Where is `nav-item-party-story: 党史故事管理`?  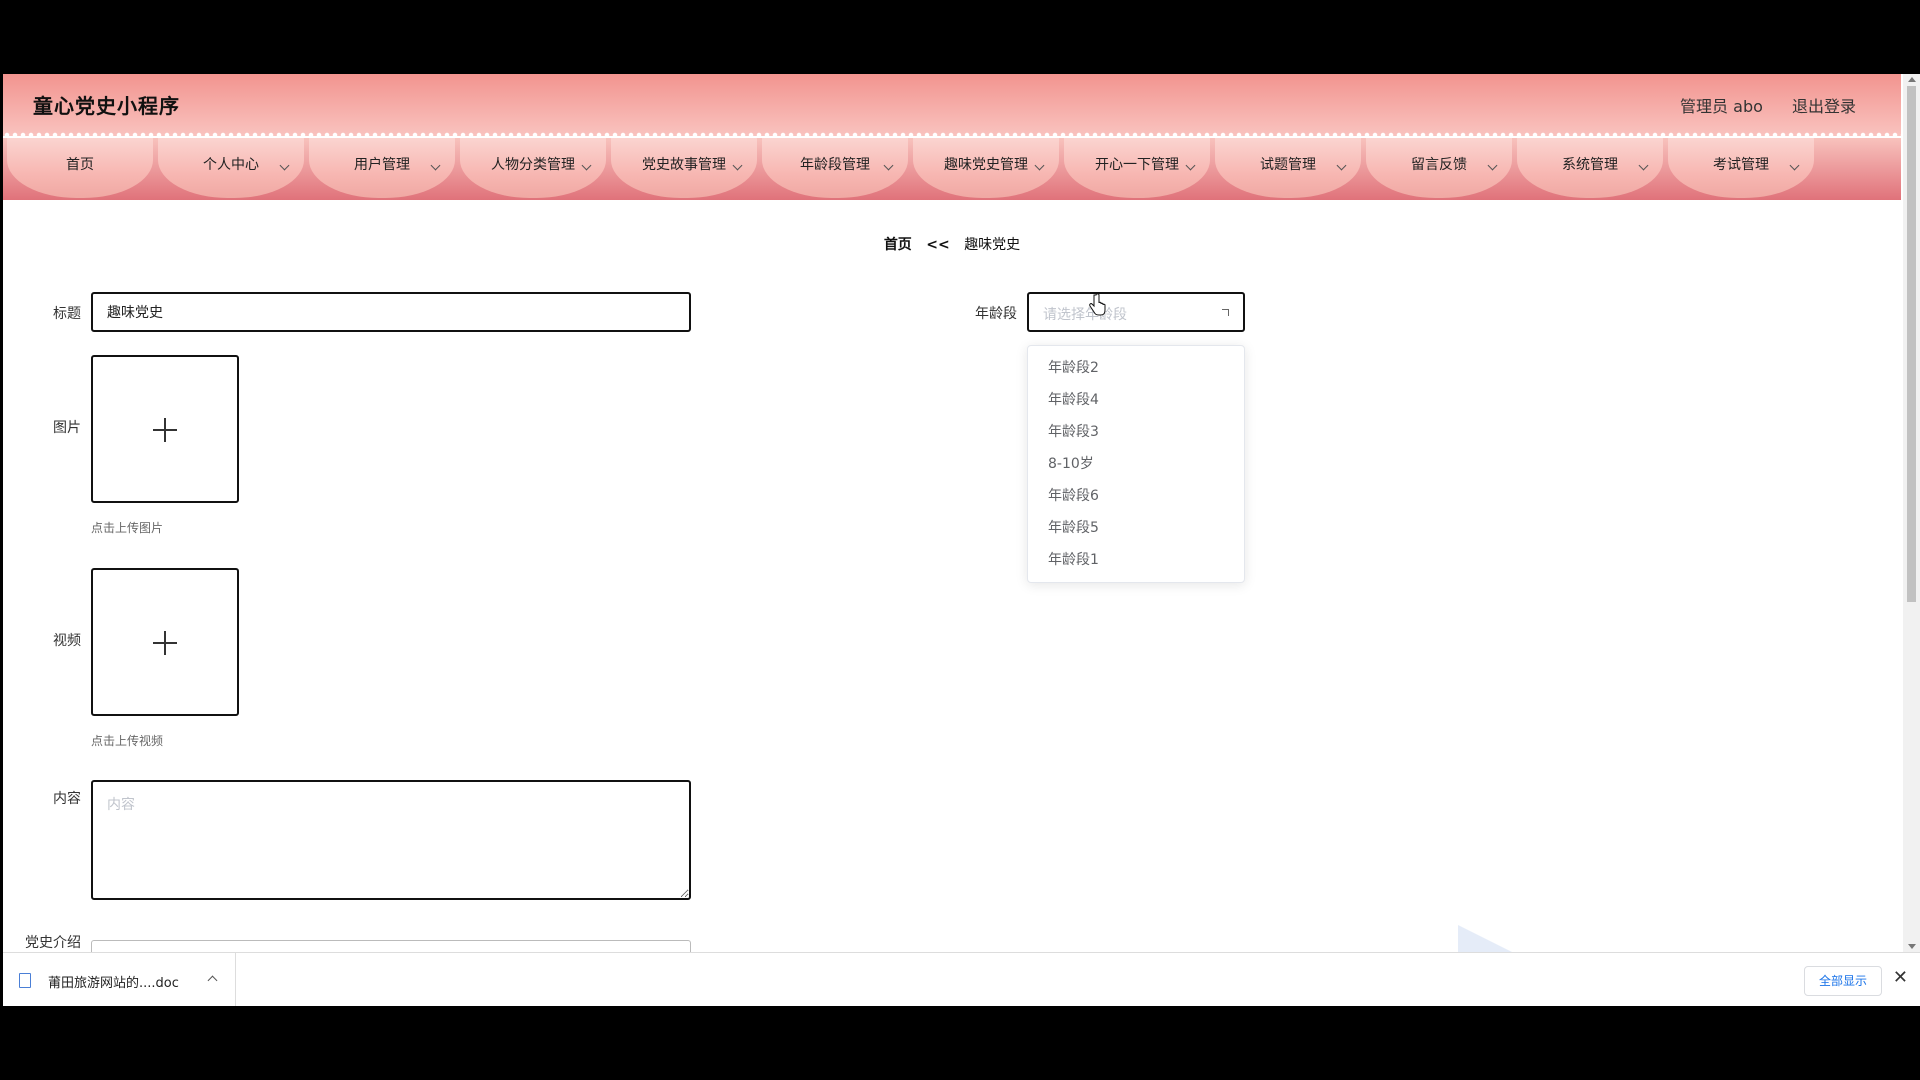
nav-item-party-story: 党史故事管理 is located at coordinates (684, 168).